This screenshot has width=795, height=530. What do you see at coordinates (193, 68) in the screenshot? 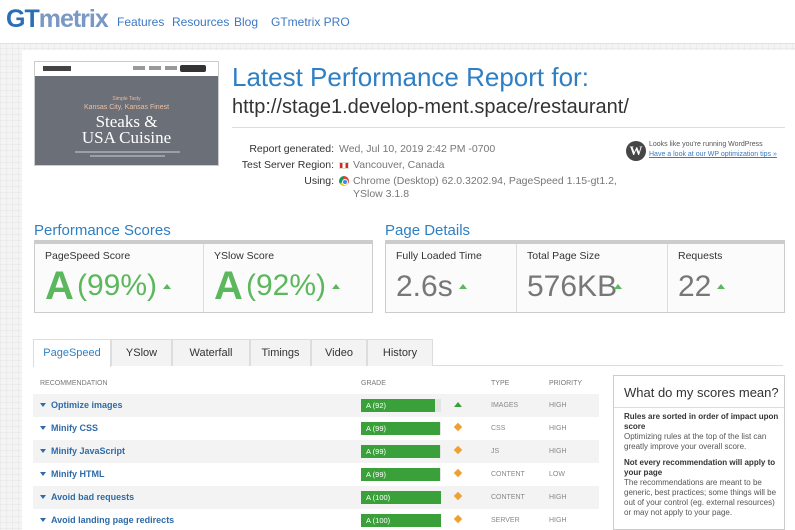
I see `thumbnail-button` at bounding box center [193, 68].